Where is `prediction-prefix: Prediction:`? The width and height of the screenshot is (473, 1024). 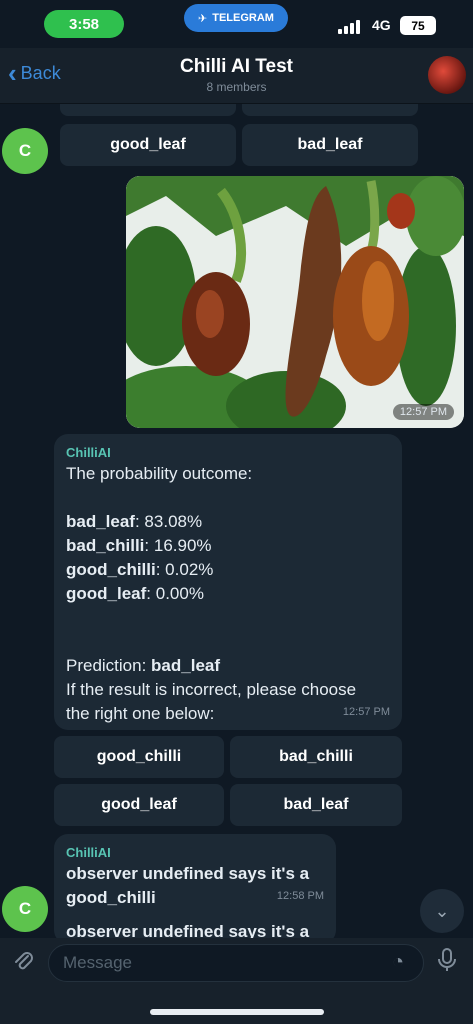 prediction-prefix: Prediction: is located at coordinates (109, 665).